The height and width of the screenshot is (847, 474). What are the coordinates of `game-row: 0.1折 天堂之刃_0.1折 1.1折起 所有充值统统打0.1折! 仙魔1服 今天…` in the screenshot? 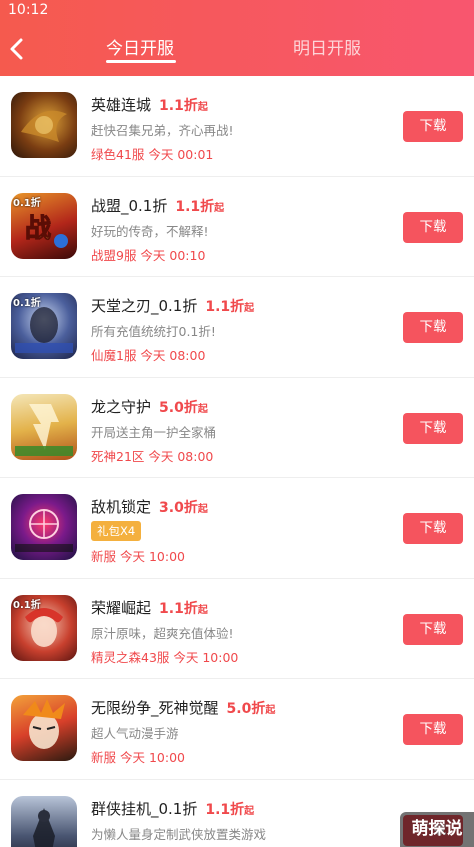 It's located at (237, 327).